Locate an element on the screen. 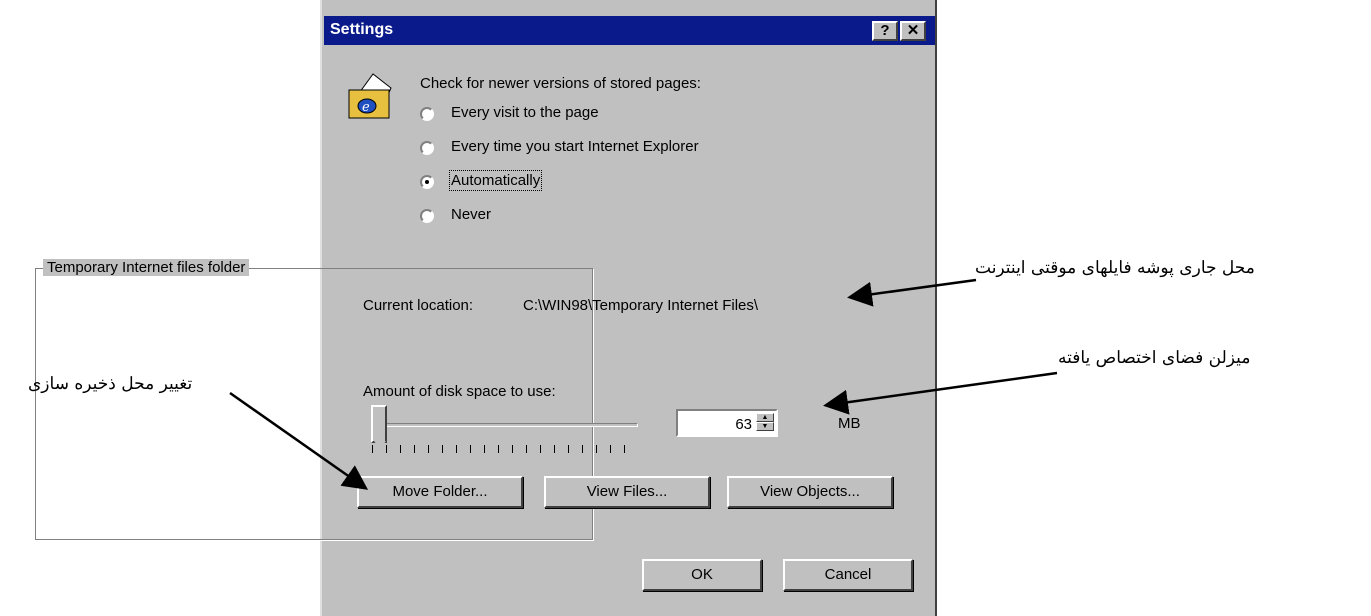 The height and width of the screenshot is (616, 1371). arrow-space is located at coordinates (940, 393).